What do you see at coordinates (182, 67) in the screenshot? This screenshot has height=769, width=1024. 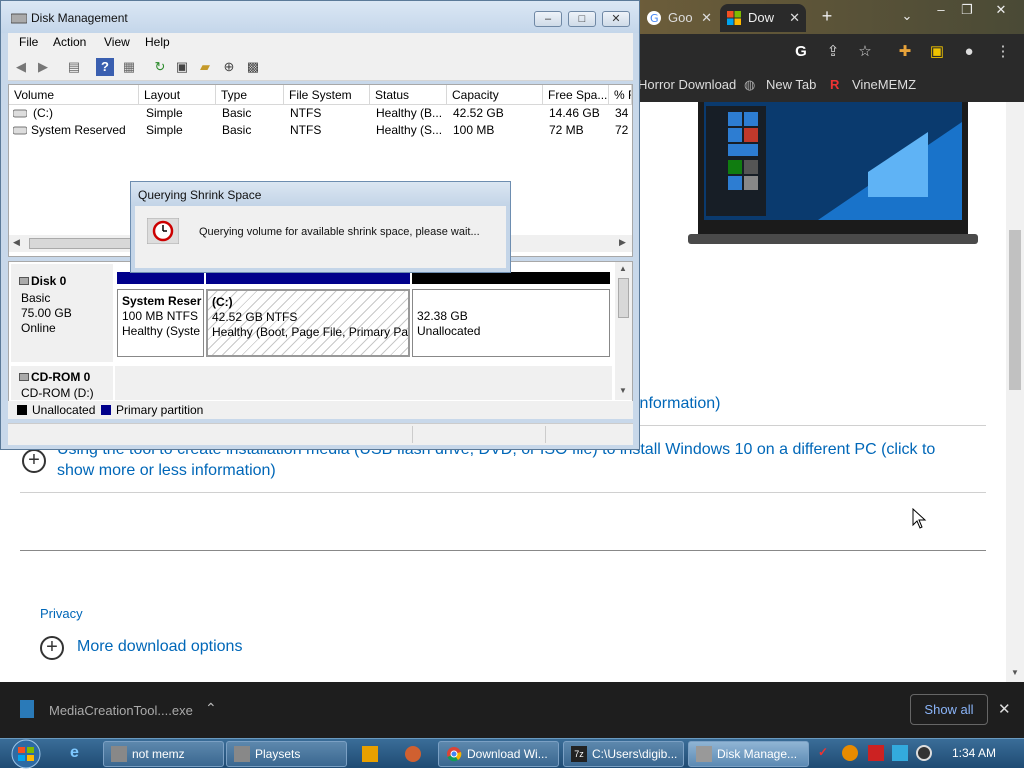 I see `rescan-icon: ▣` at bounding box center [182, 67].